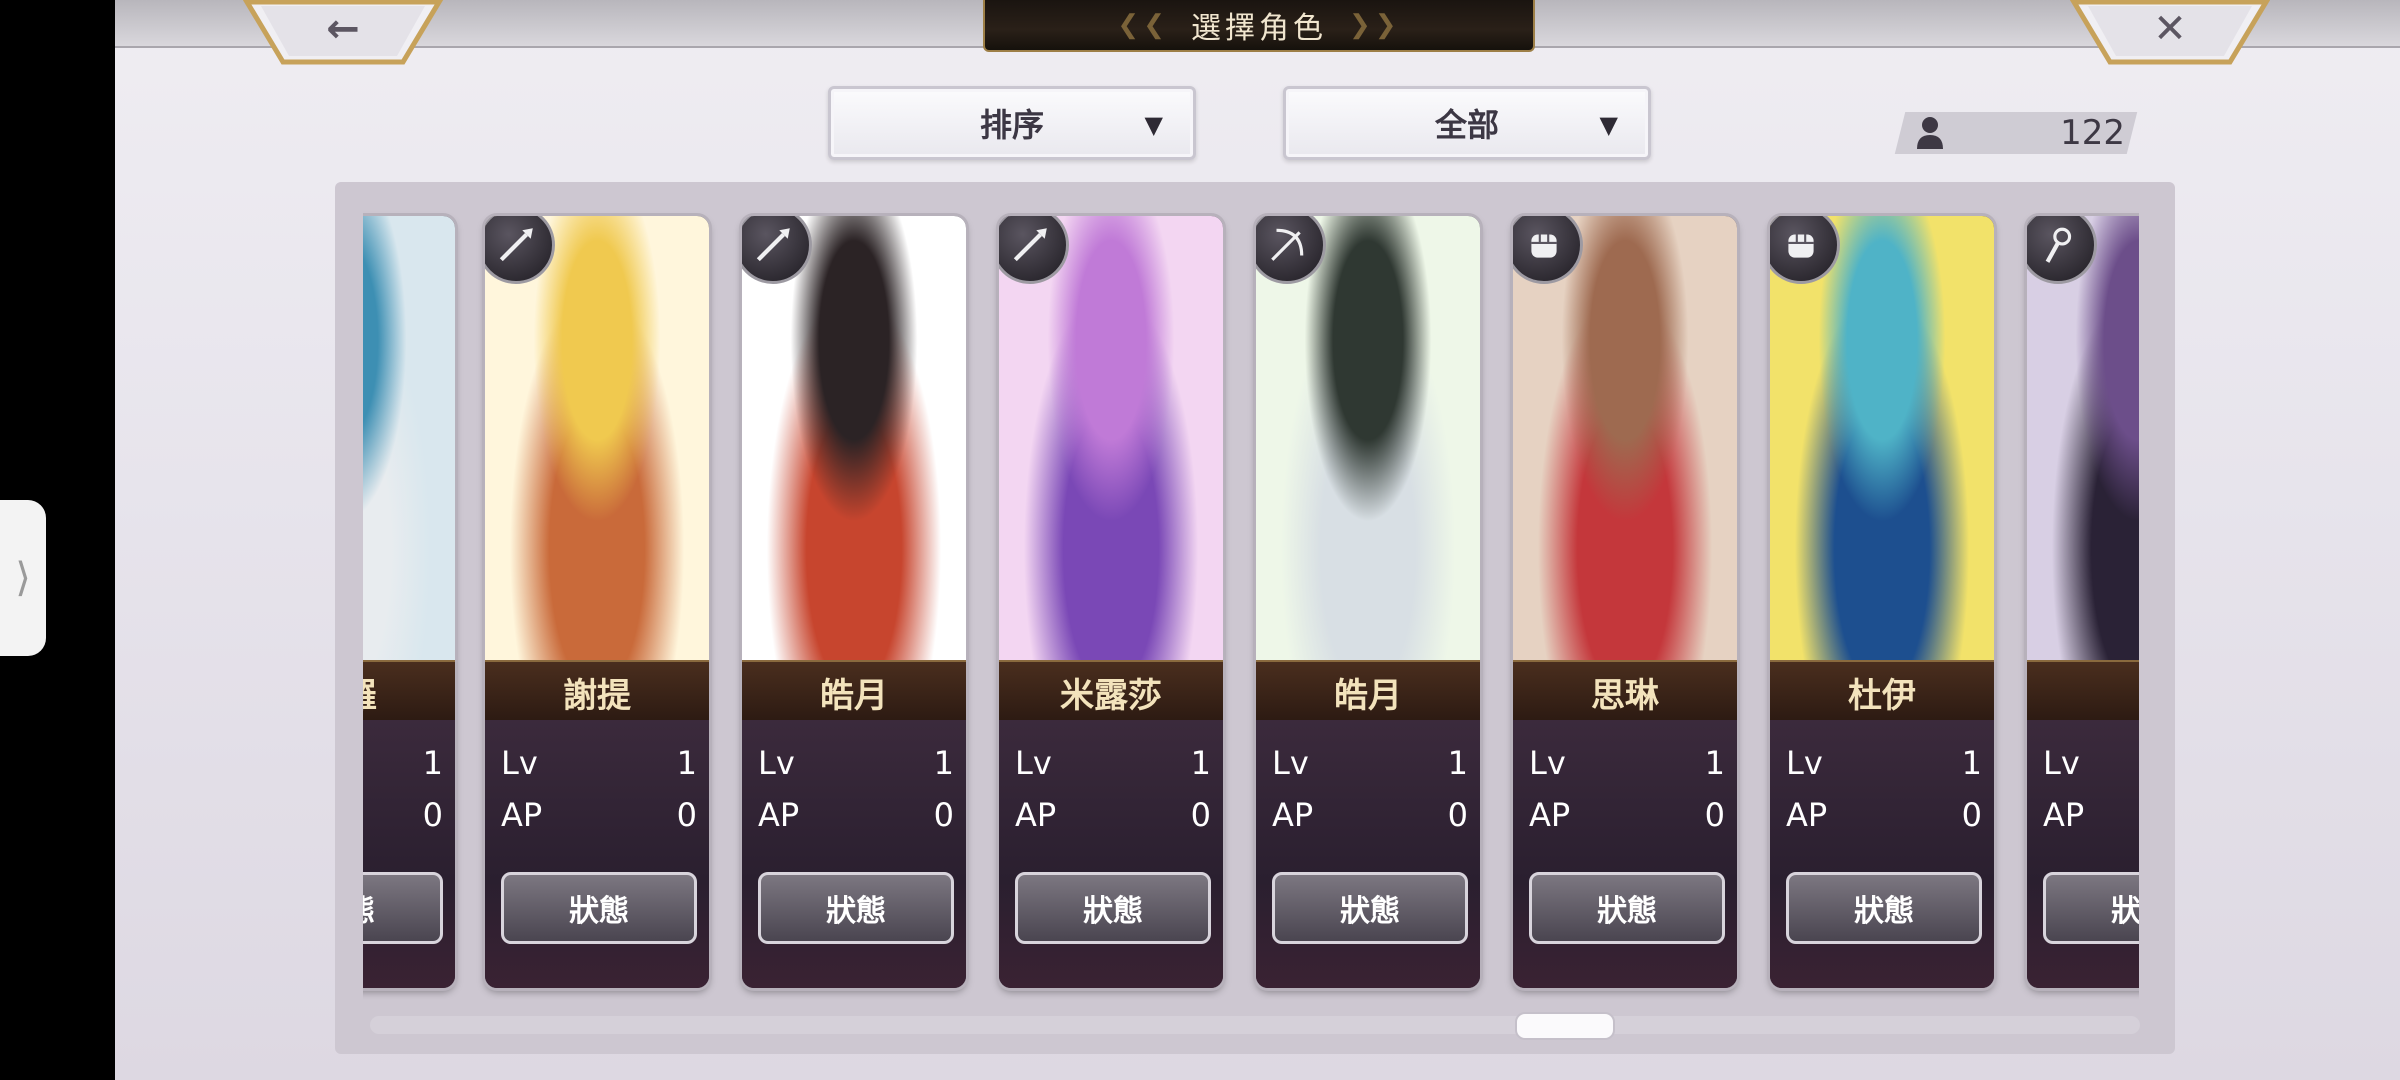 This screenshot has width=2400, height=1080. I want to click on character-card: 米露莎 Lv 1 AP 0 狀態, so click(1111, 602).